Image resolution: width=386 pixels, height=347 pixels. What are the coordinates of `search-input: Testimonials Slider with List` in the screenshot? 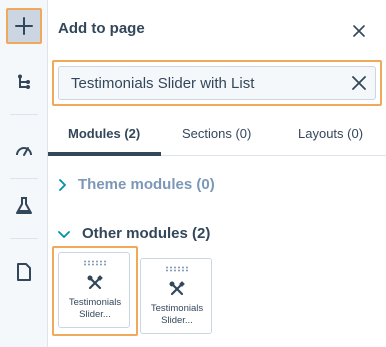 It's located at (217, 83).